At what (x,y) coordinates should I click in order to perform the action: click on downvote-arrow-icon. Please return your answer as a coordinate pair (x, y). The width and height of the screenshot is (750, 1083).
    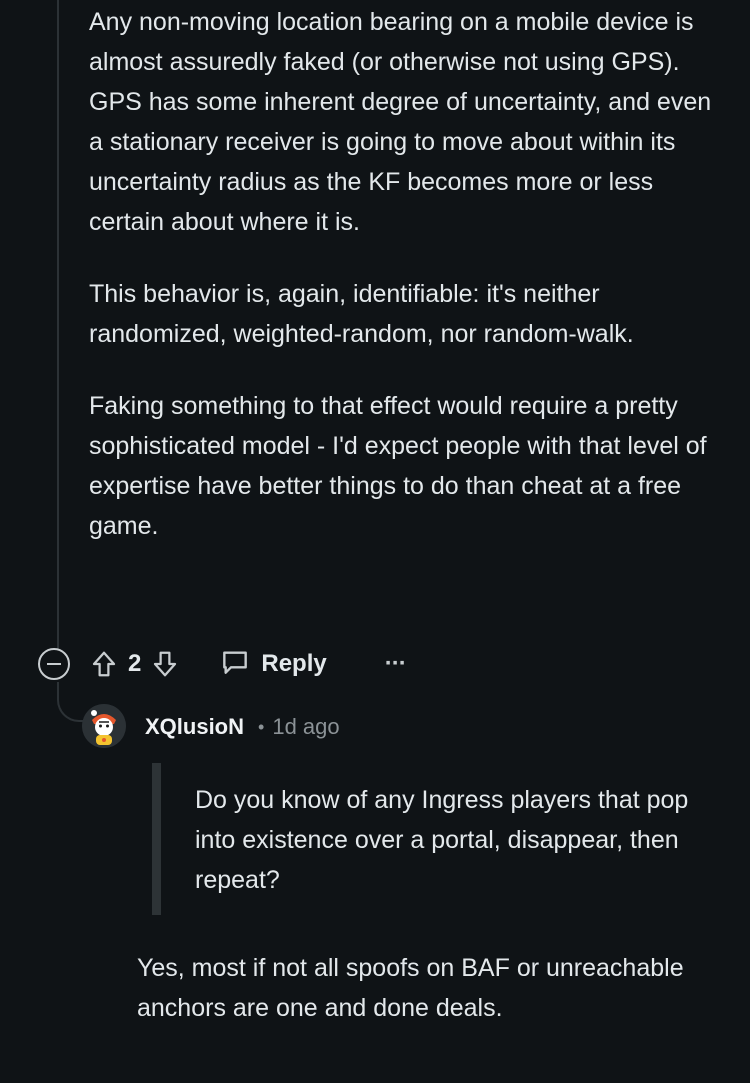
    Looking at the image, I should click on (165, 664).